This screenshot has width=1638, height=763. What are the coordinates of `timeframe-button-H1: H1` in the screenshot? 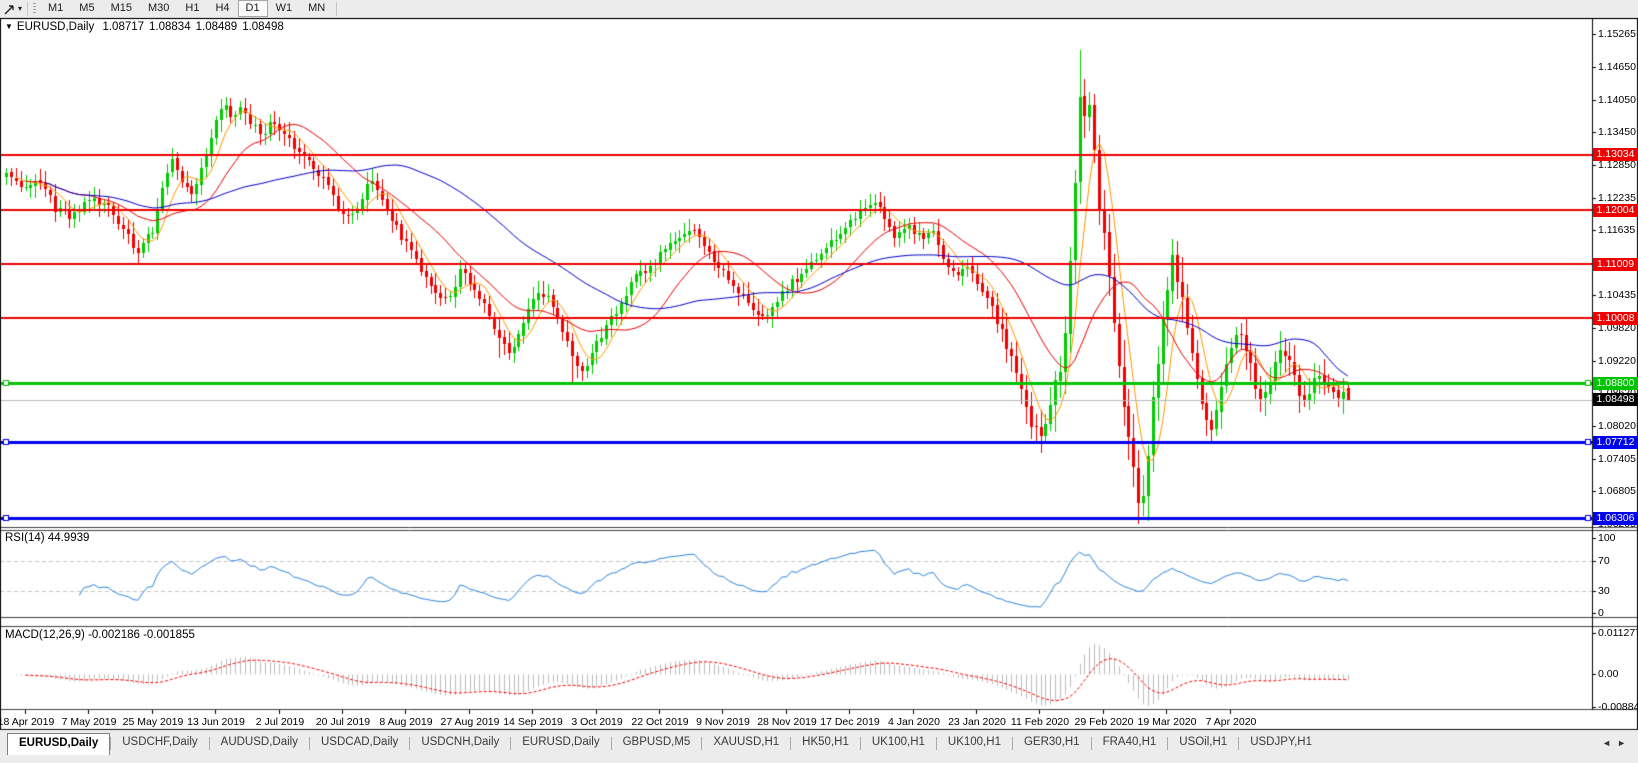 It's located at (192, 8).